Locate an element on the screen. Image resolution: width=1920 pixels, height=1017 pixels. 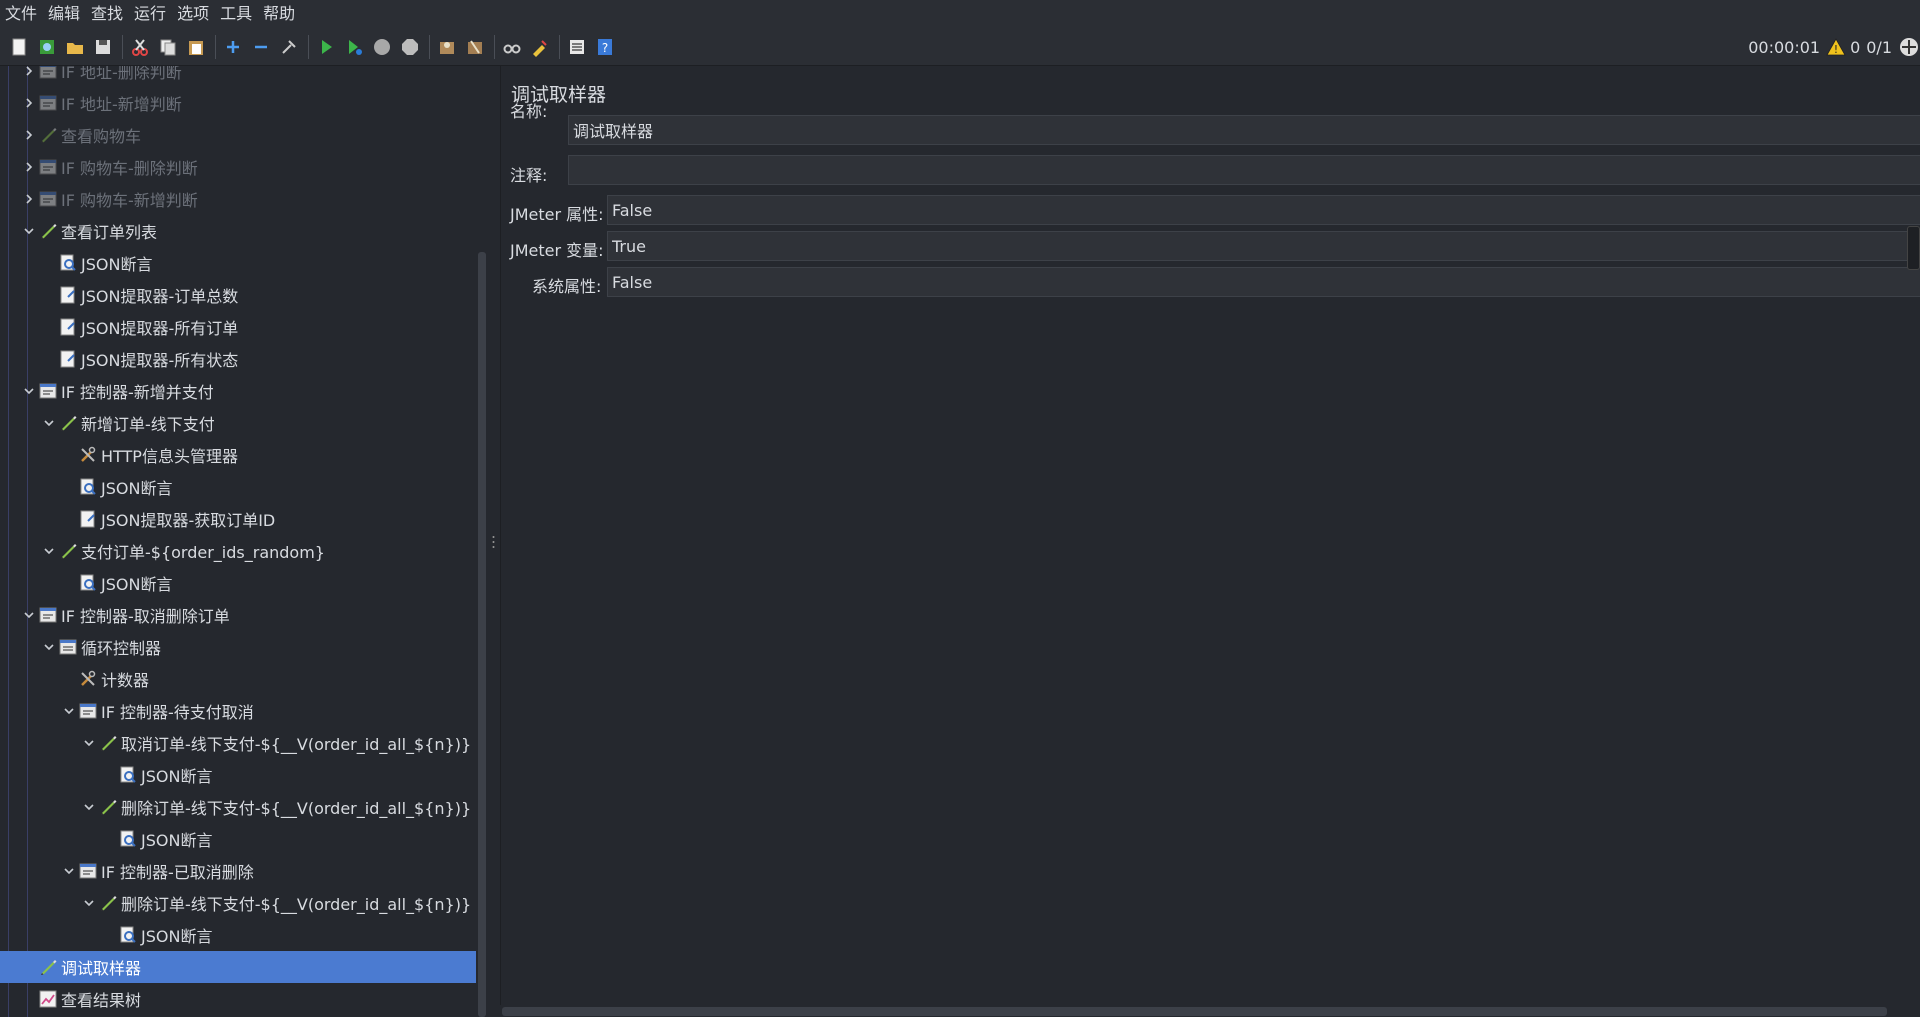
start-no-pause-icon is located at coordinates (354, 47).